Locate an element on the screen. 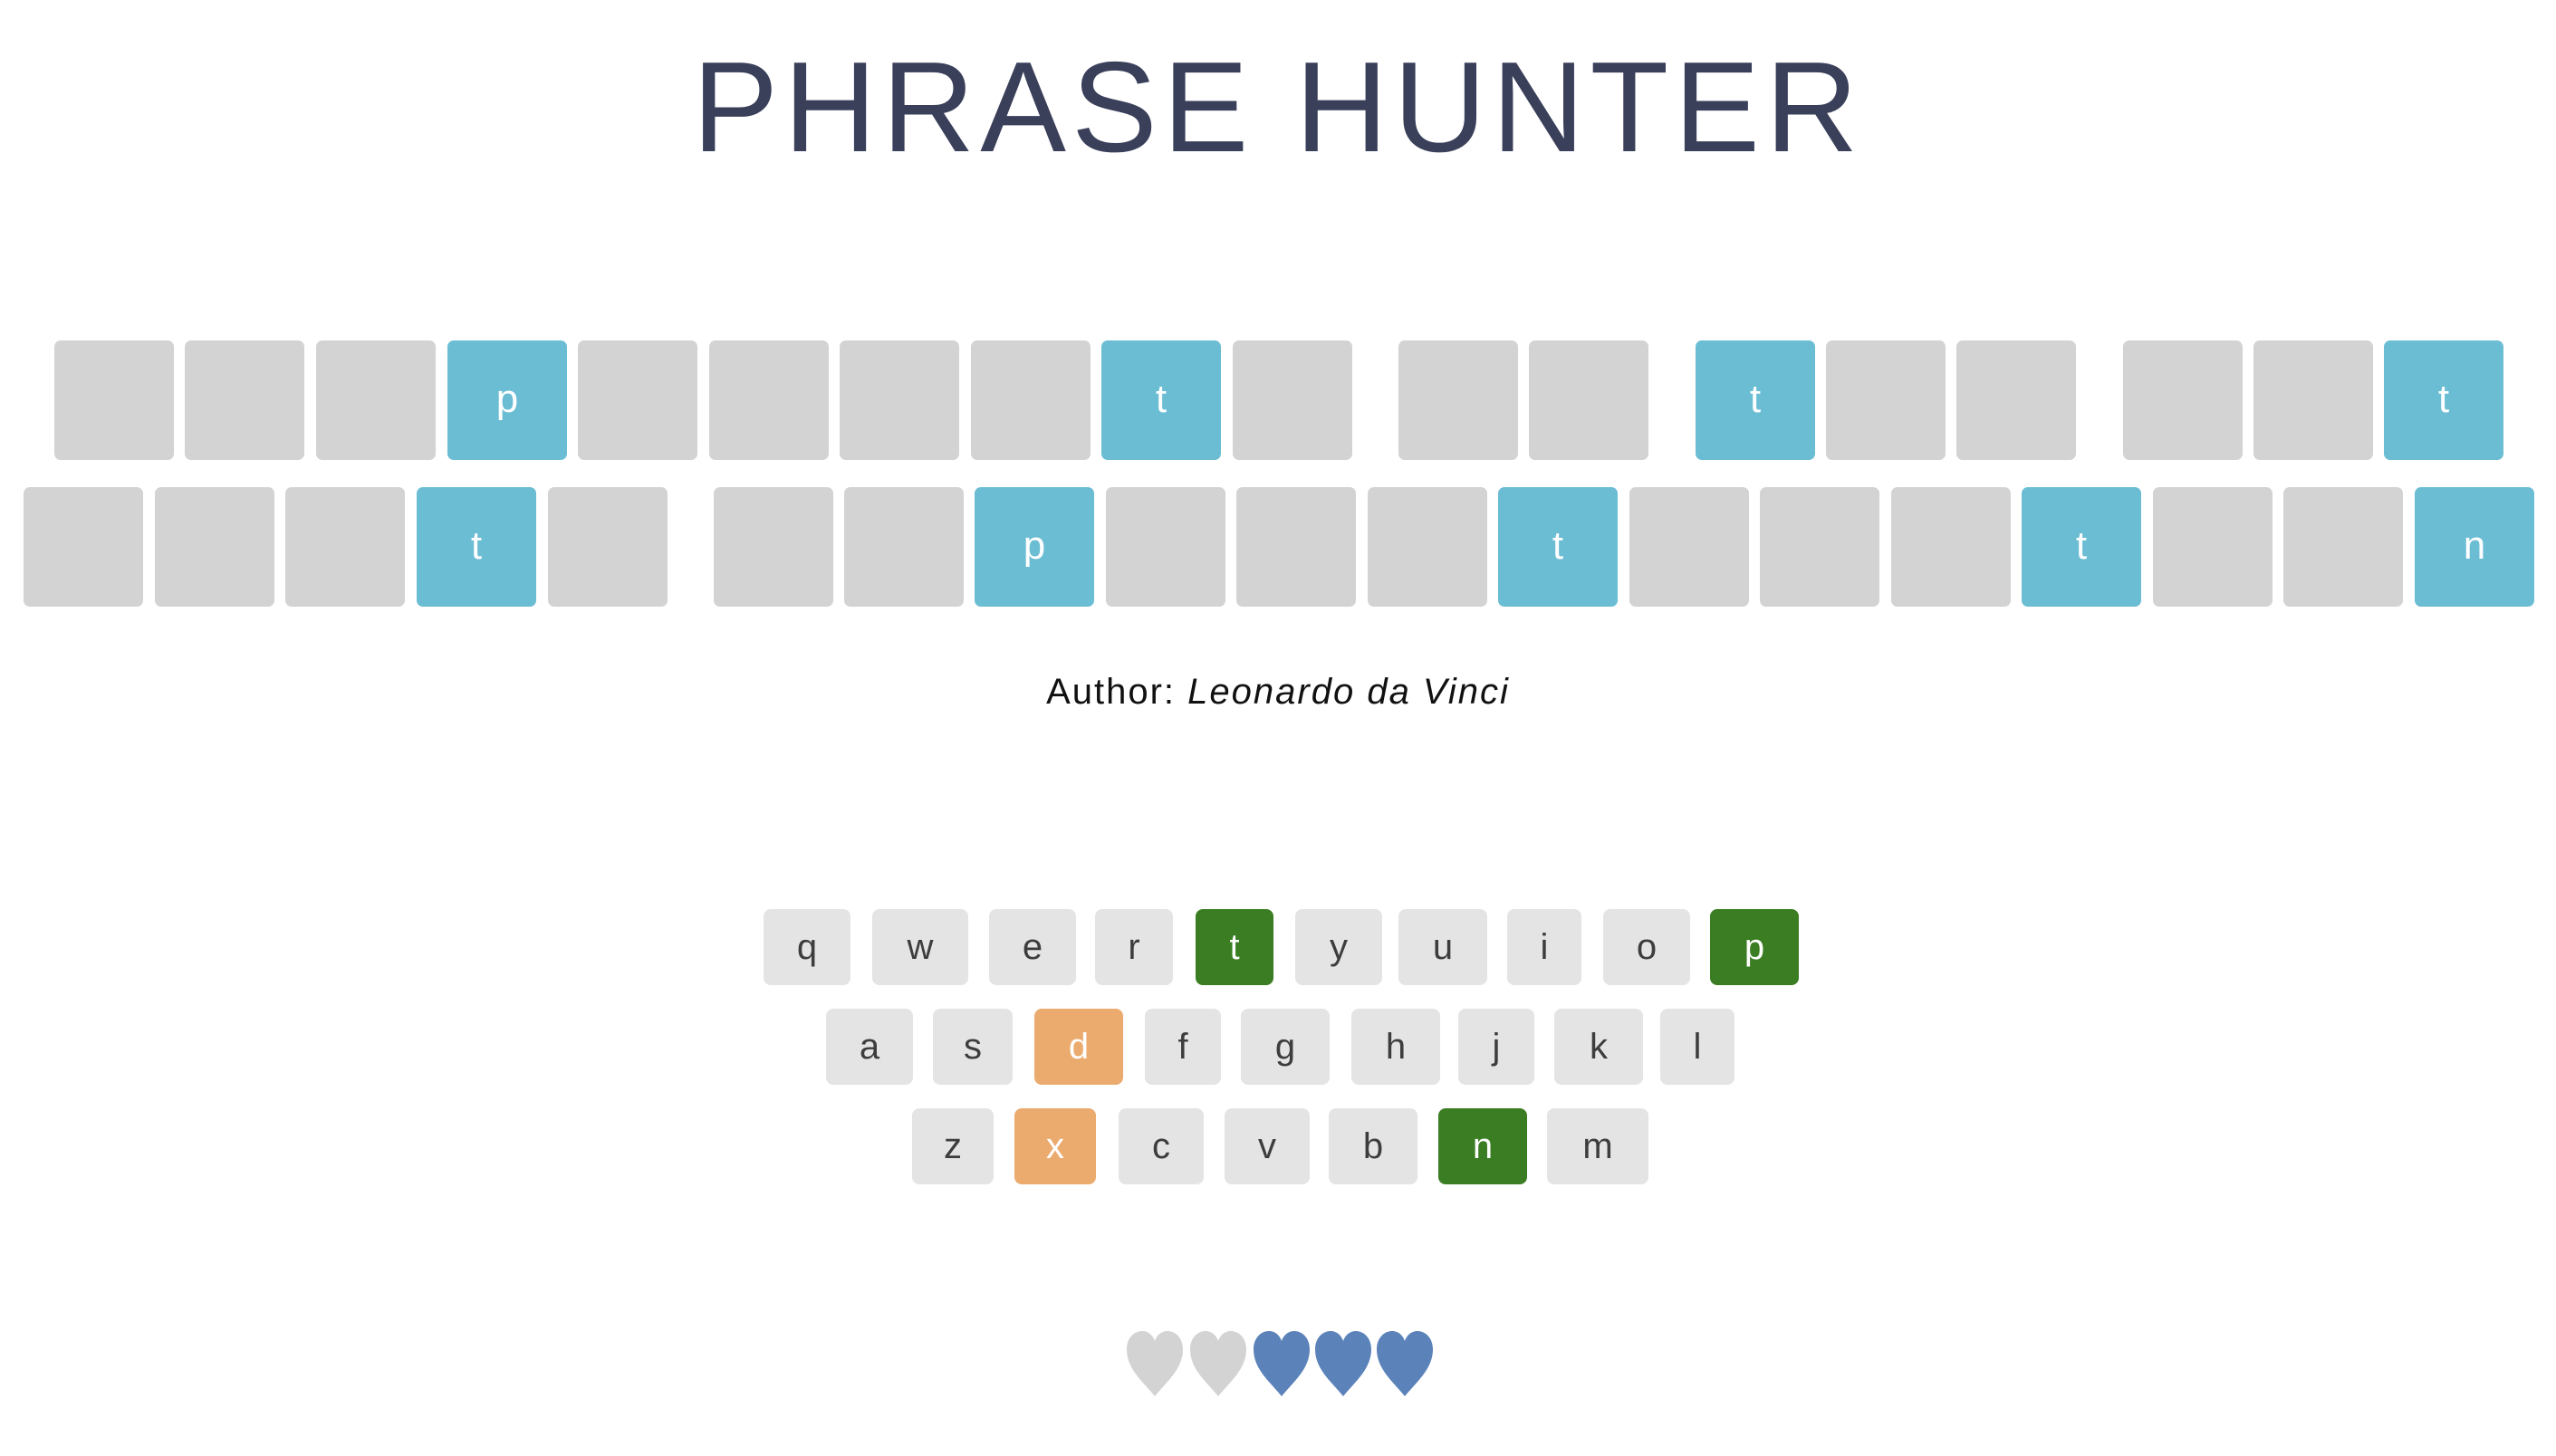 This screenshot has width=2556, height=1456. key-q: q is located at coordinates (807, 947).